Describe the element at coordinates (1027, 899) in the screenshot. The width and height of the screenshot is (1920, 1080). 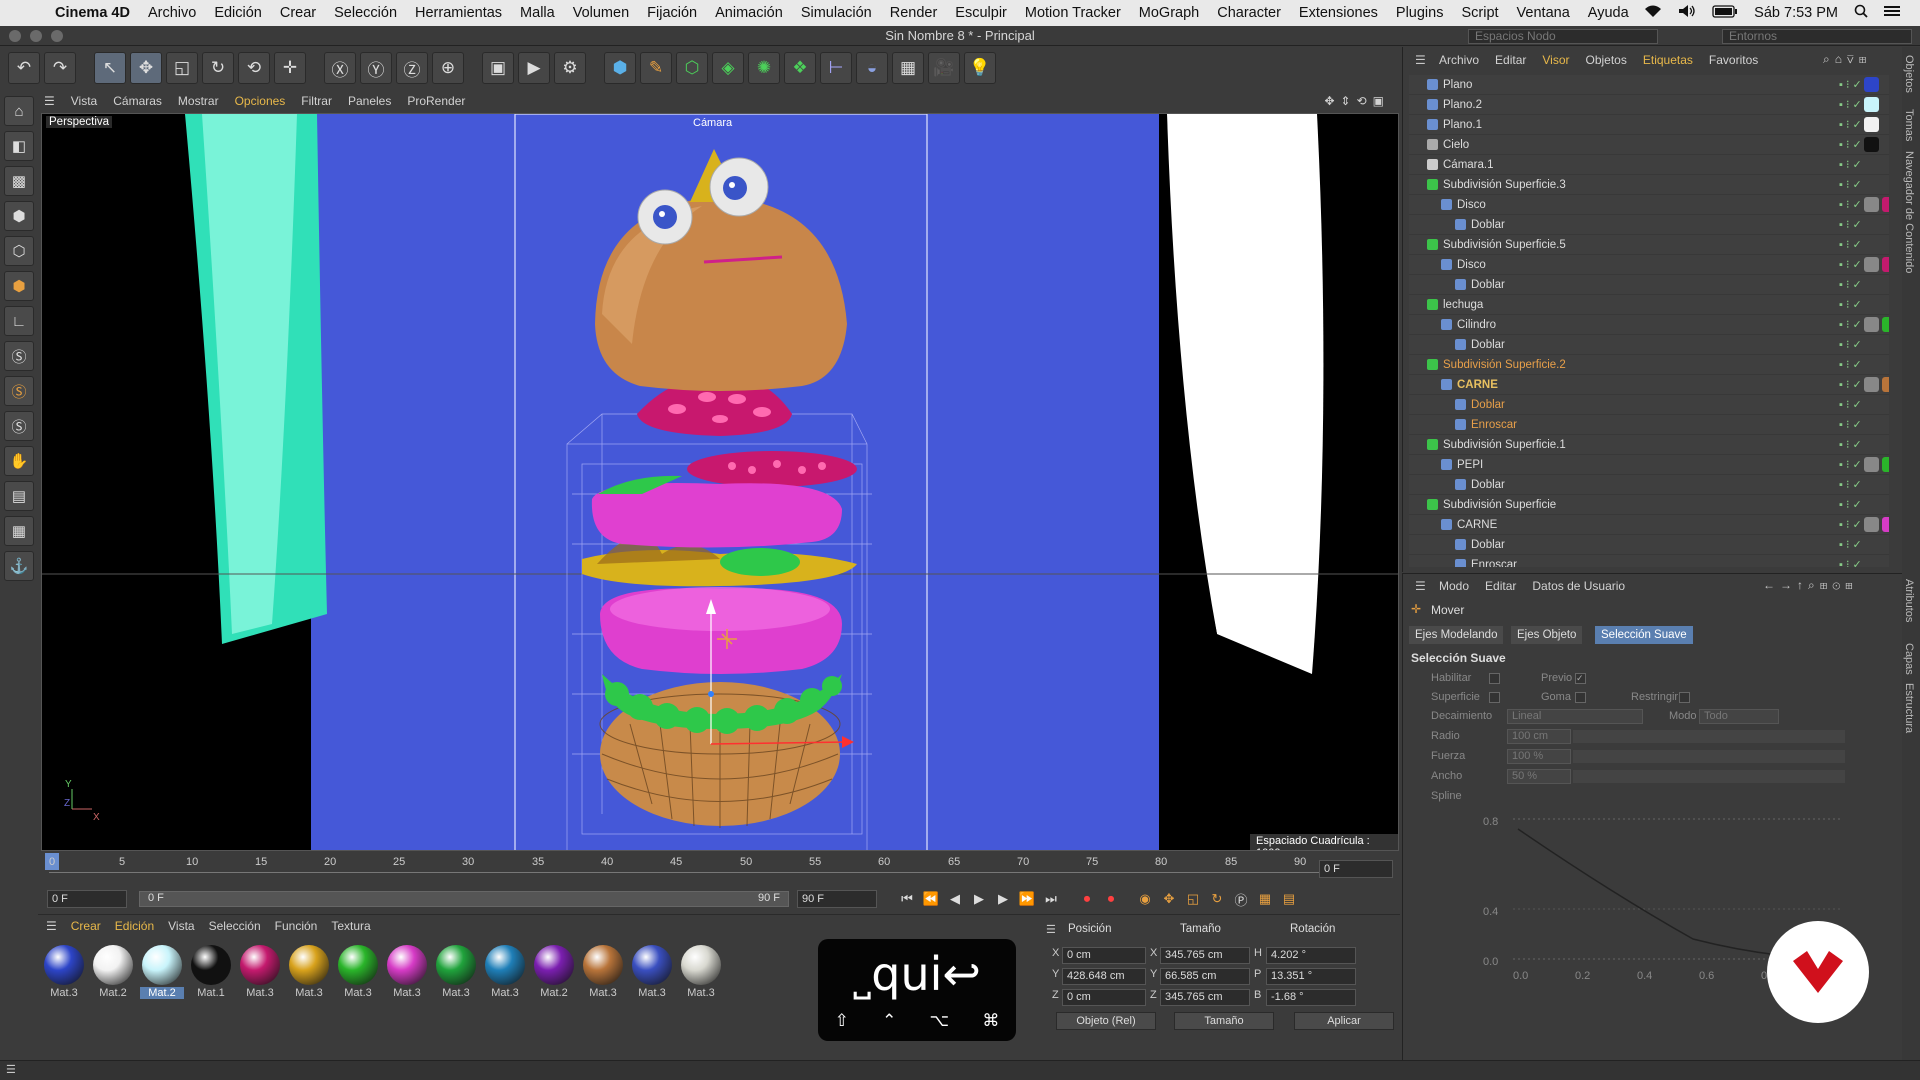
I see `next-key-icon: ⏩` at that location.